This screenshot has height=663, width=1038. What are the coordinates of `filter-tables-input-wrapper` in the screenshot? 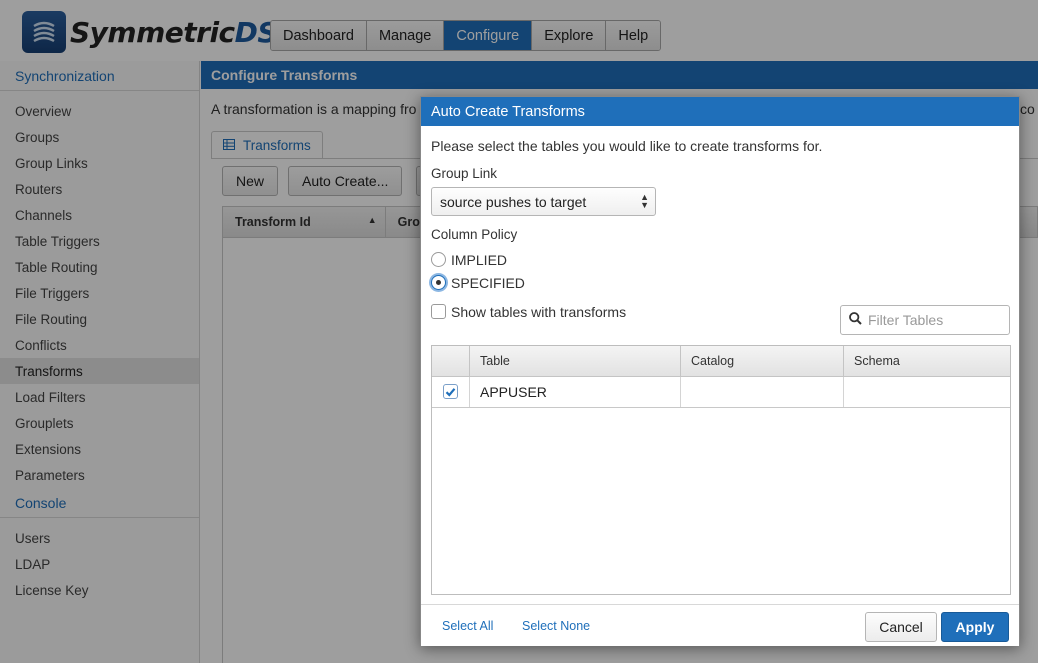 It's located at (925, 320).